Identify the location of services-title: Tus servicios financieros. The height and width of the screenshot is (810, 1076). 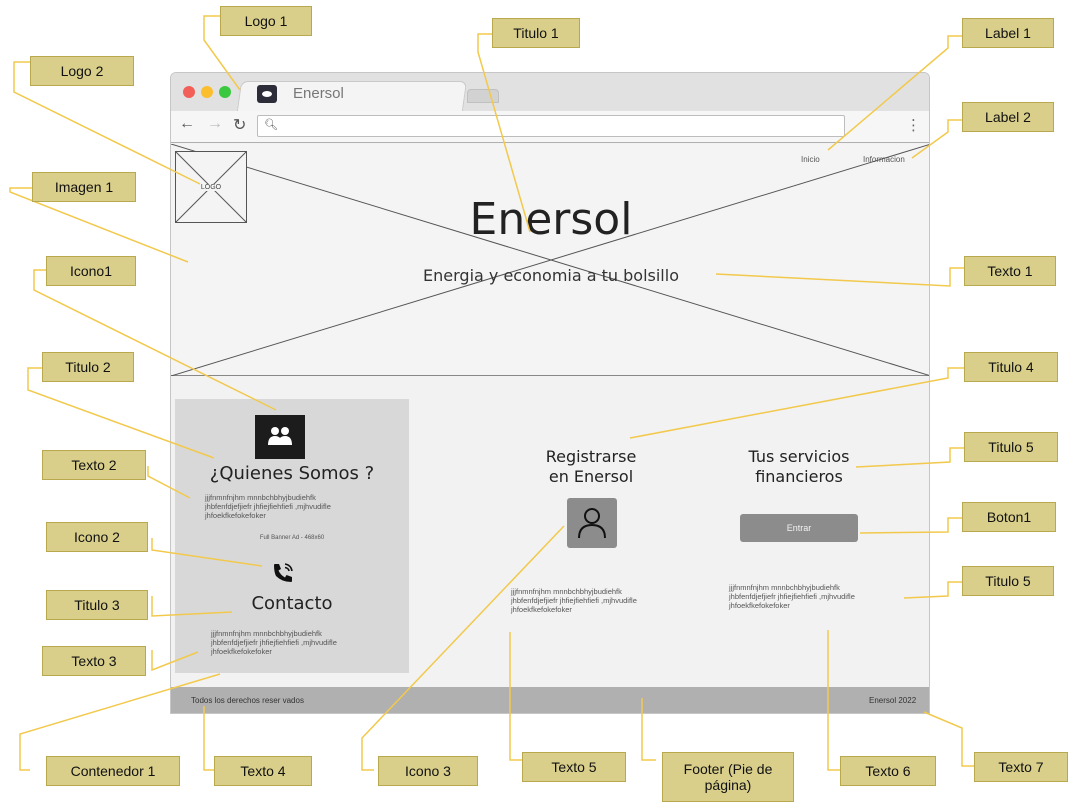
(799, 466).